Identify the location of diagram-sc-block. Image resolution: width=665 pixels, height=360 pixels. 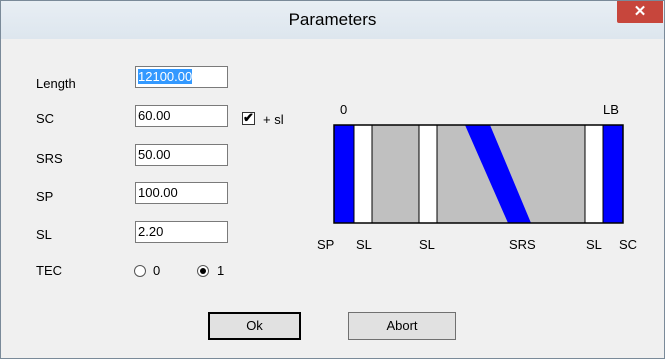
(613, 174).